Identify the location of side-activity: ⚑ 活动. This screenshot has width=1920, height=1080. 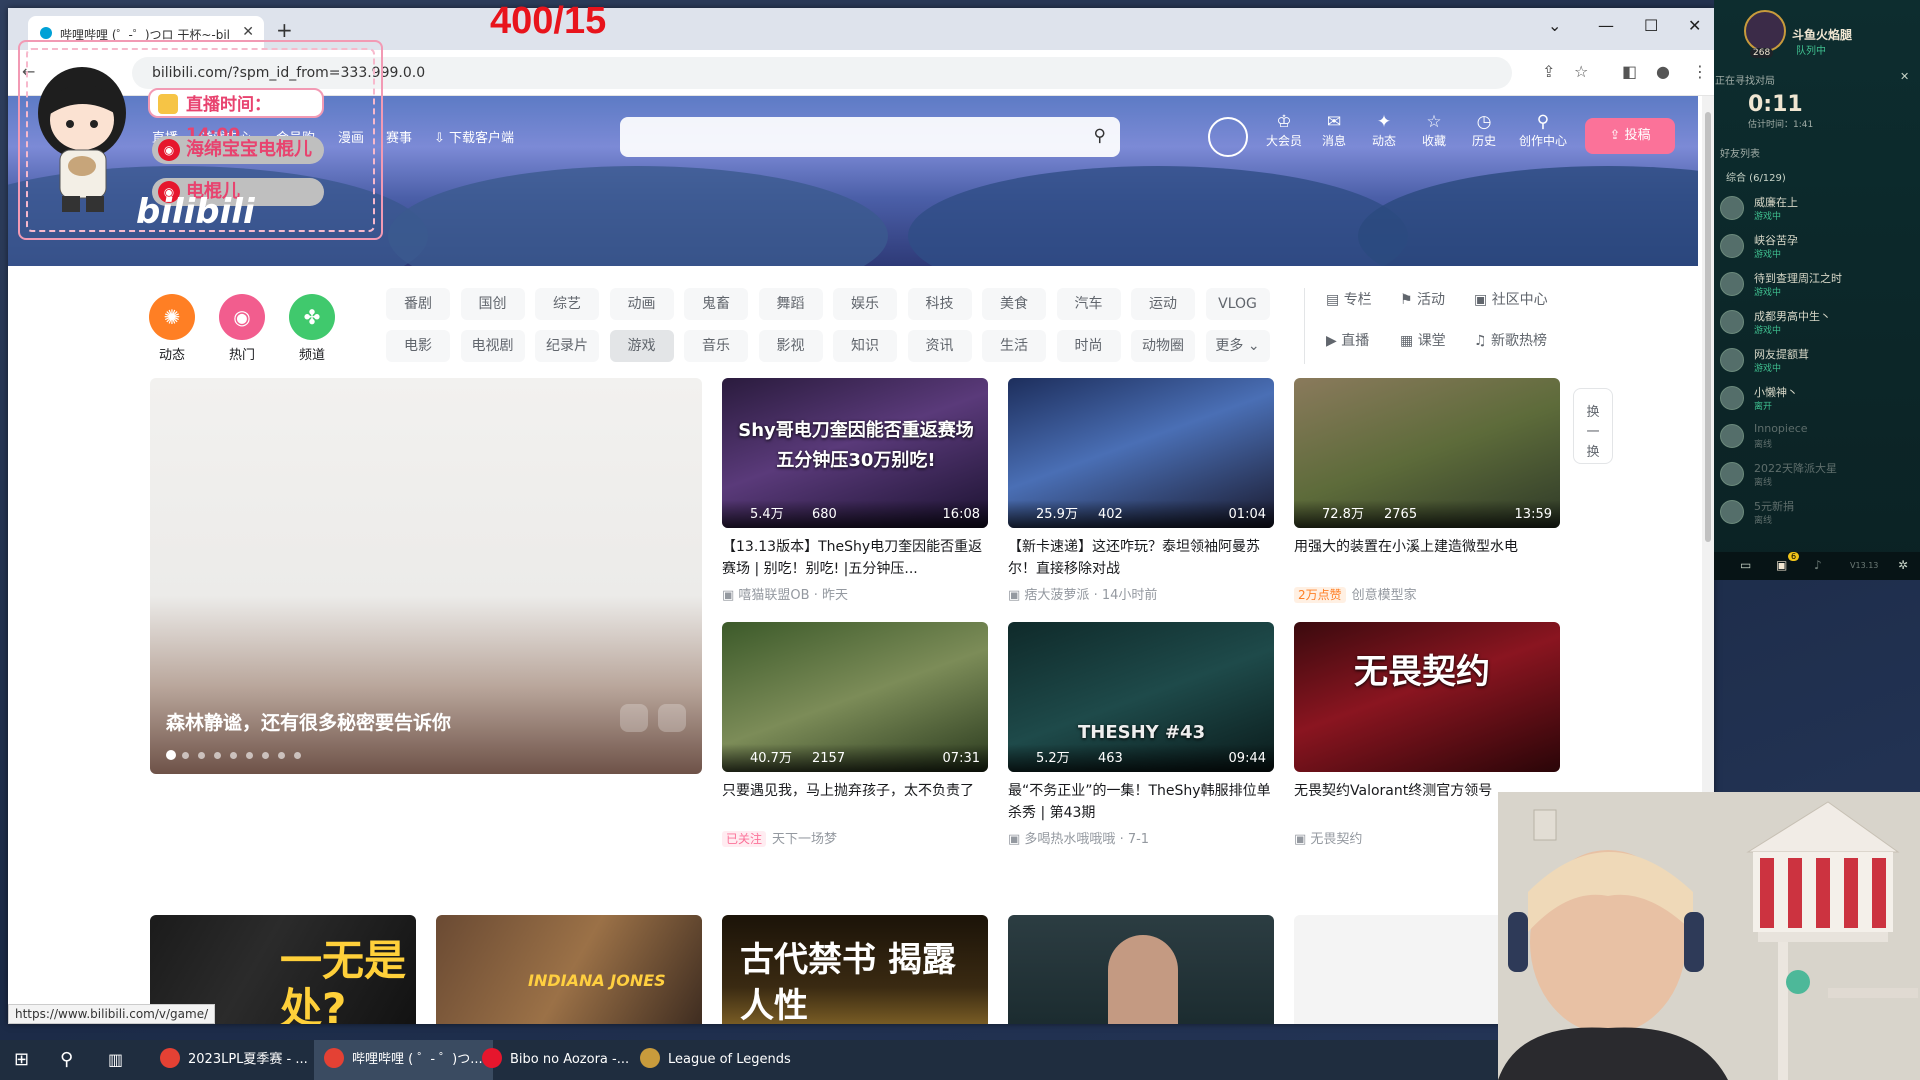
(1422, 299).